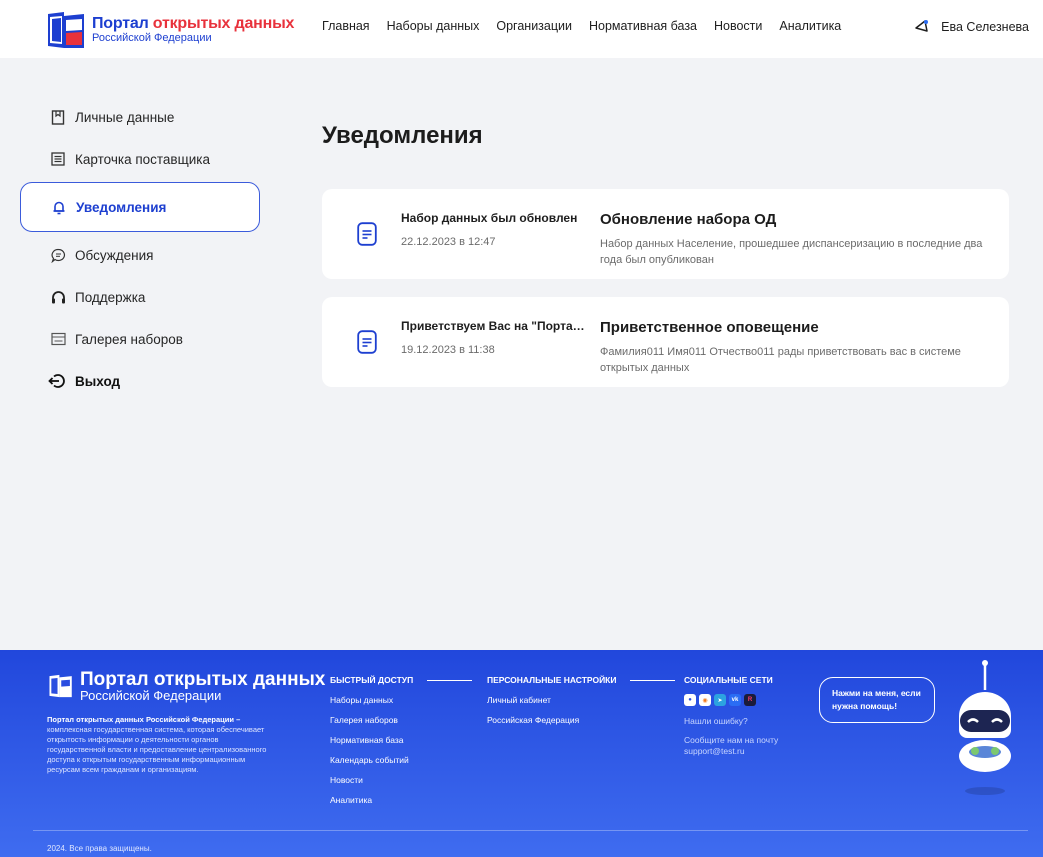 This screenshot has height=857, width=1043. What do you see at coordinates (731, 740) in the screenshot?
I see `mail-hint-text: Сообщите нам на почту` at bounding box center [731, 740].